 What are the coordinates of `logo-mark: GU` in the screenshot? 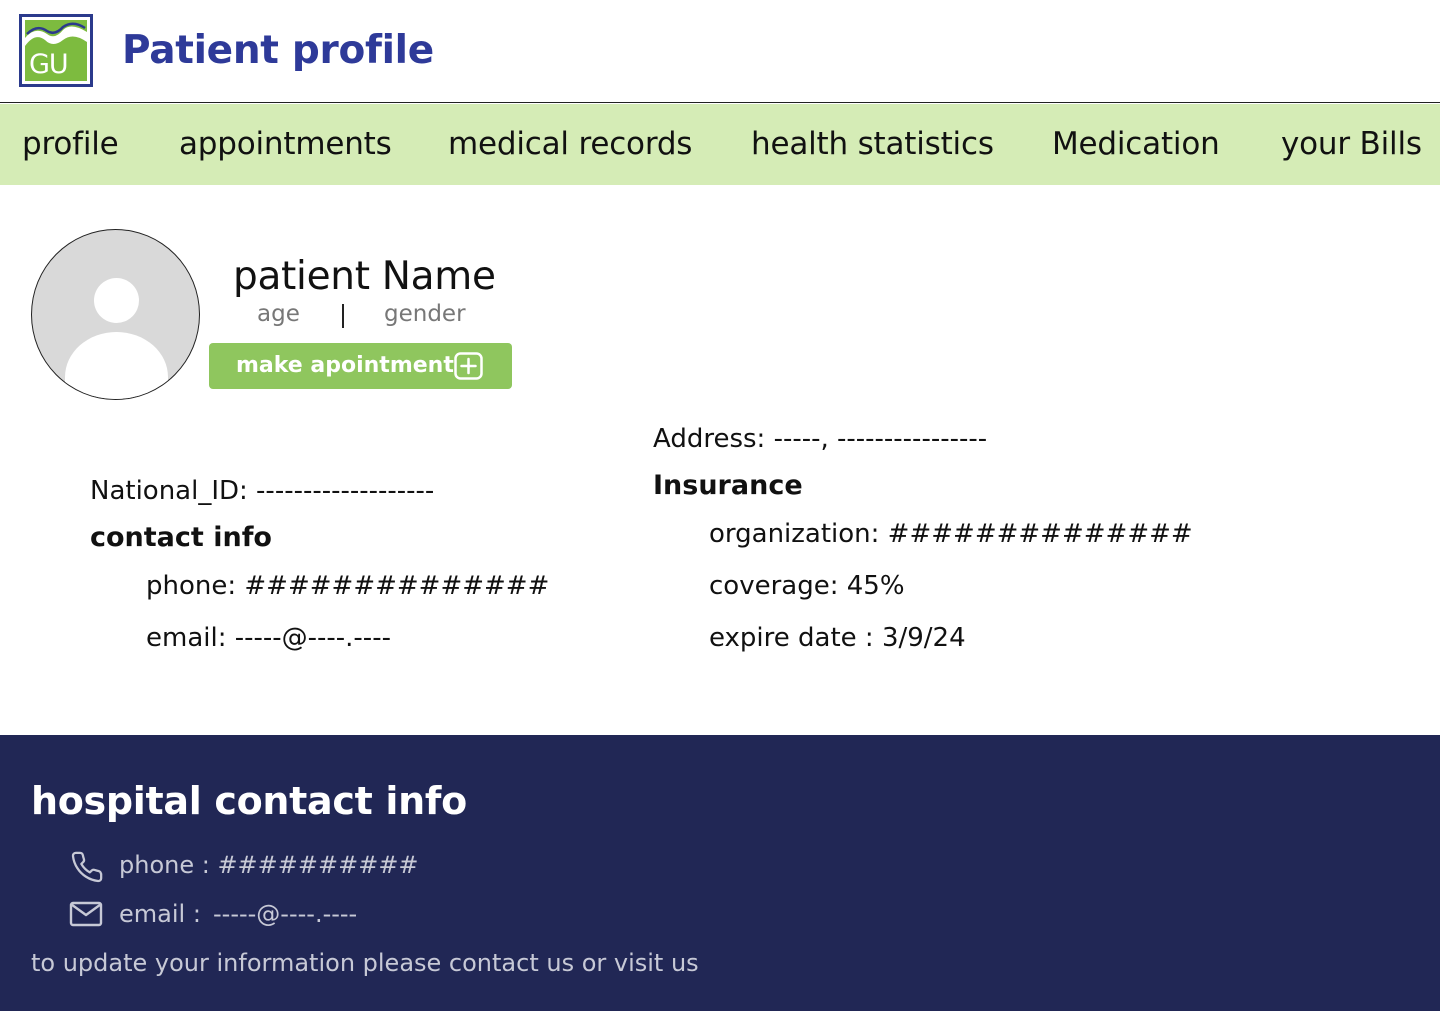 It's located at (56, 50).